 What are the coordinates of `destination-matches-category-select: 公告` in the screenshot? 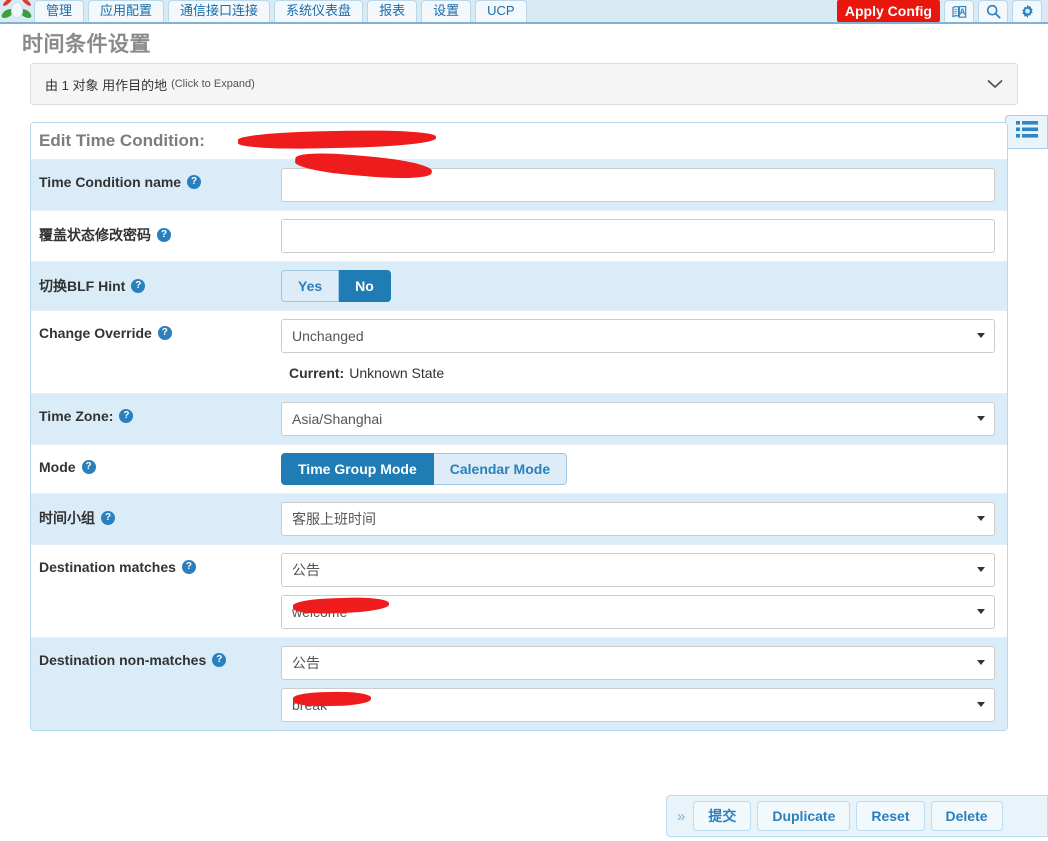 It's located at (638, 570).